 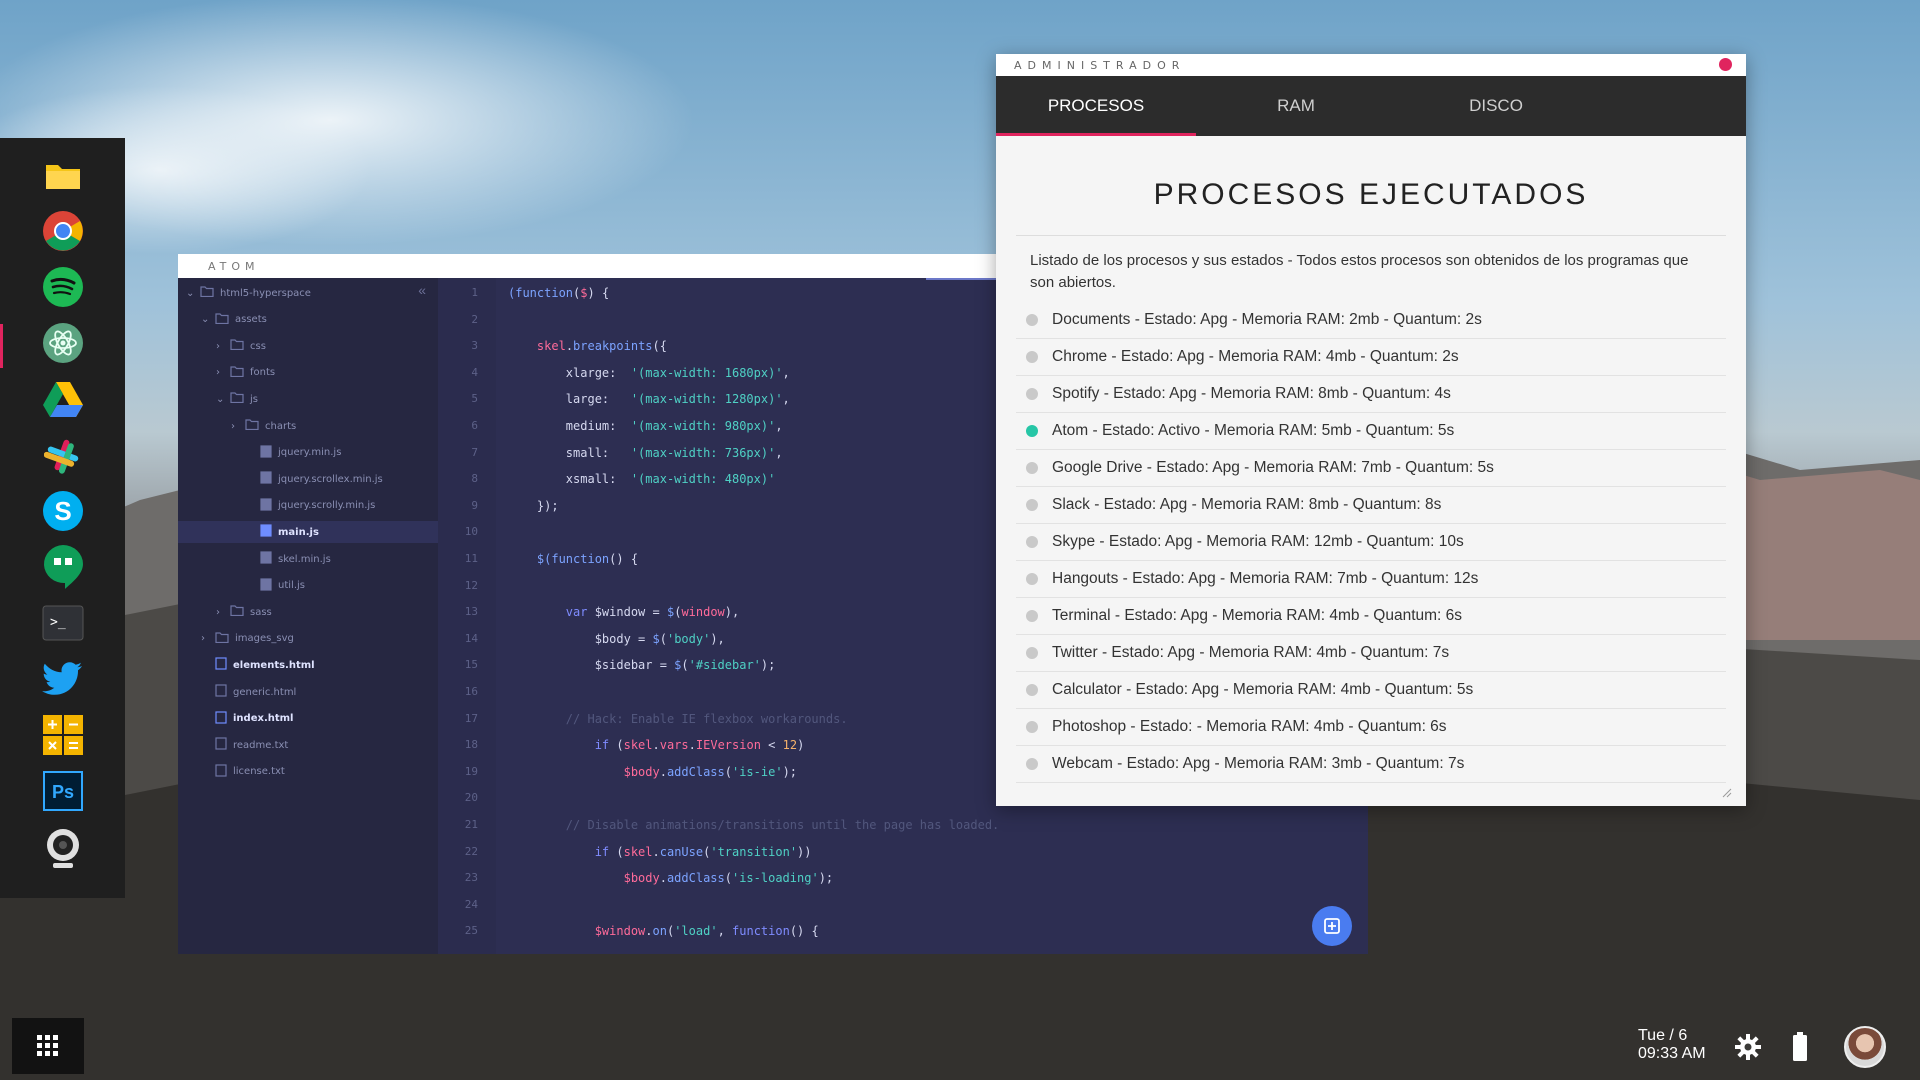 I want to click on file-tree-item: › images_svg, so click(x=308, y=639).